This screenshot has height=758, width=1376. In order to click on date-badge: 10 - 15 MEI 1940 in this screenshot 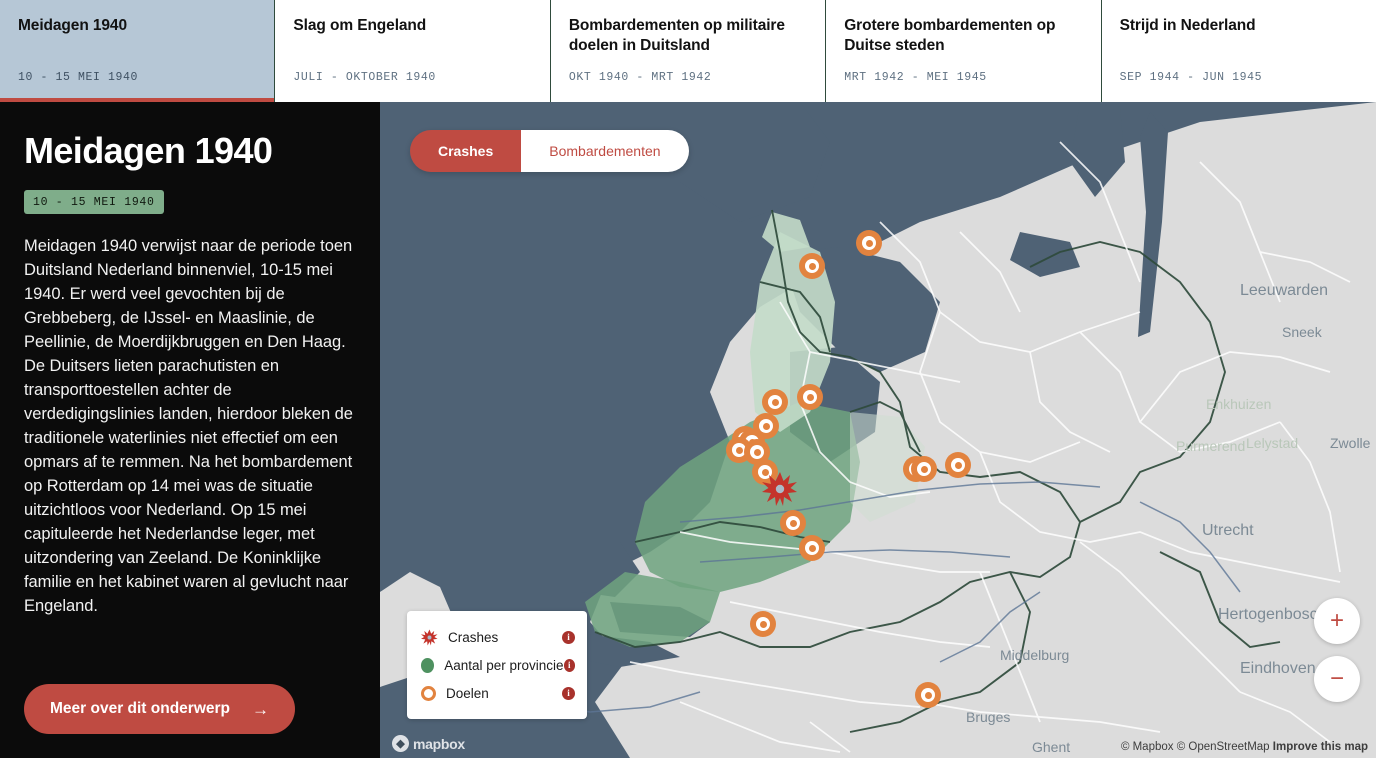, I will do `click(94, 202)`.